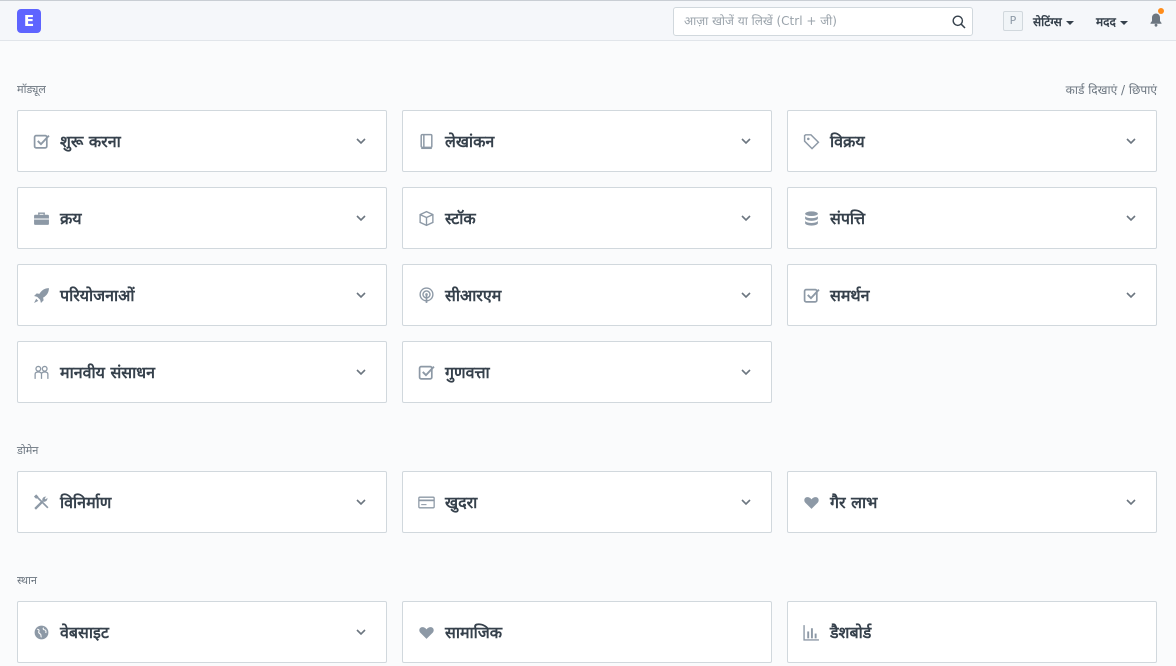 This screenshot has height=666, width=1176. Describe the element at coordinates (587, 218) in the screenshot. I see `module-card: स्टॉक` at that location.